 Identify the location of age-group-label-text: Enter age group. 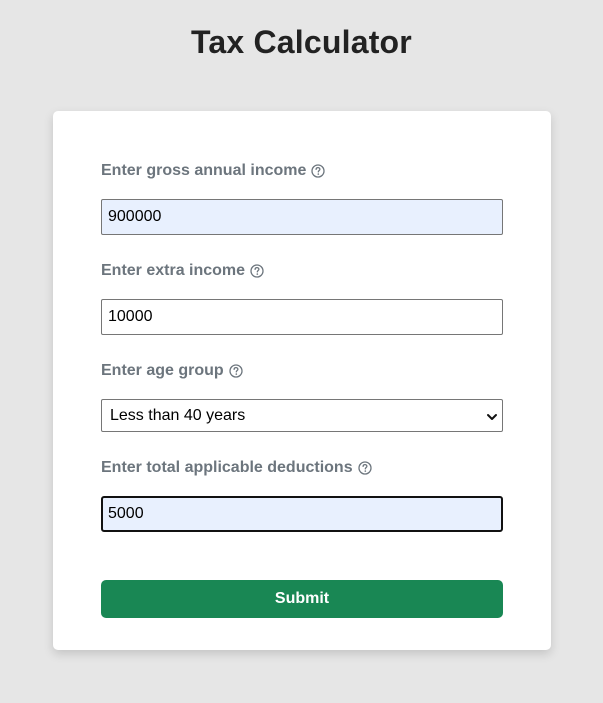
(162, 370).